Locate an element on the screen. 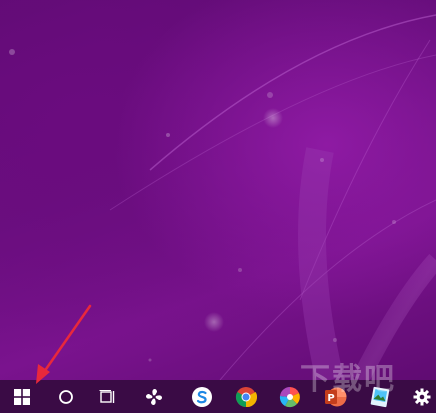 The image size is (436, 413). pinwheel-icon is located at coordinates (154, 396).